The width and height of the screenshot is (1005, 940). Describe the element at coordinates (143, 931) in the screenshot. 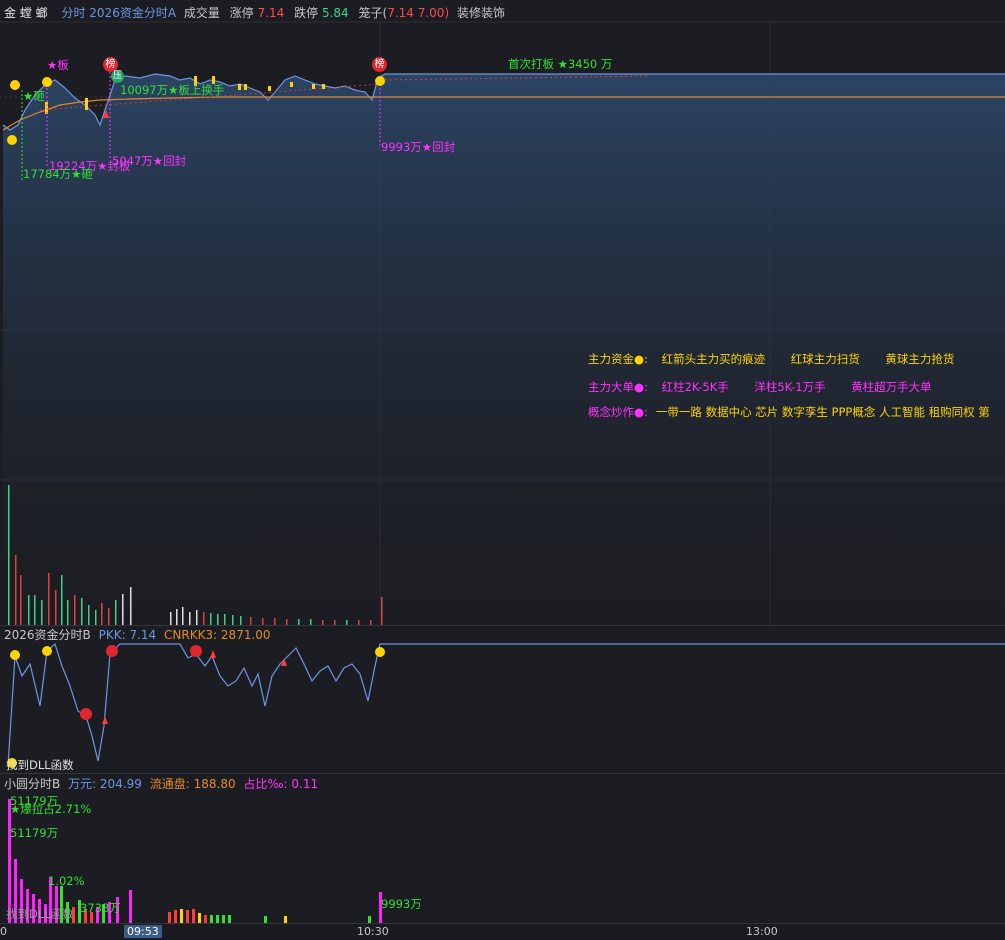

I see `time-tick-selected: 09:53` at that location.